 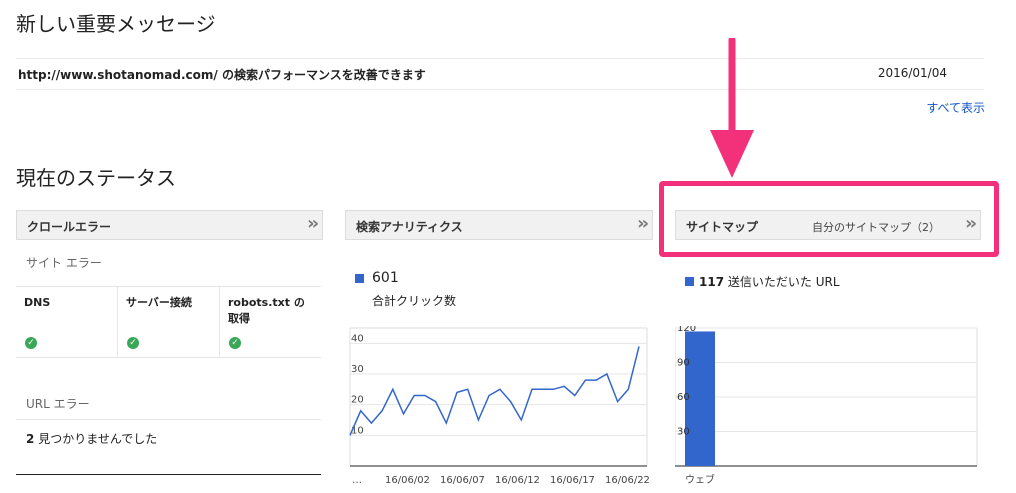 What do you see at coordinates (783, 282) in the screenshot?
I see `submitted-urls-label: 送信いただいた URL` at bounding box center [783, 282].